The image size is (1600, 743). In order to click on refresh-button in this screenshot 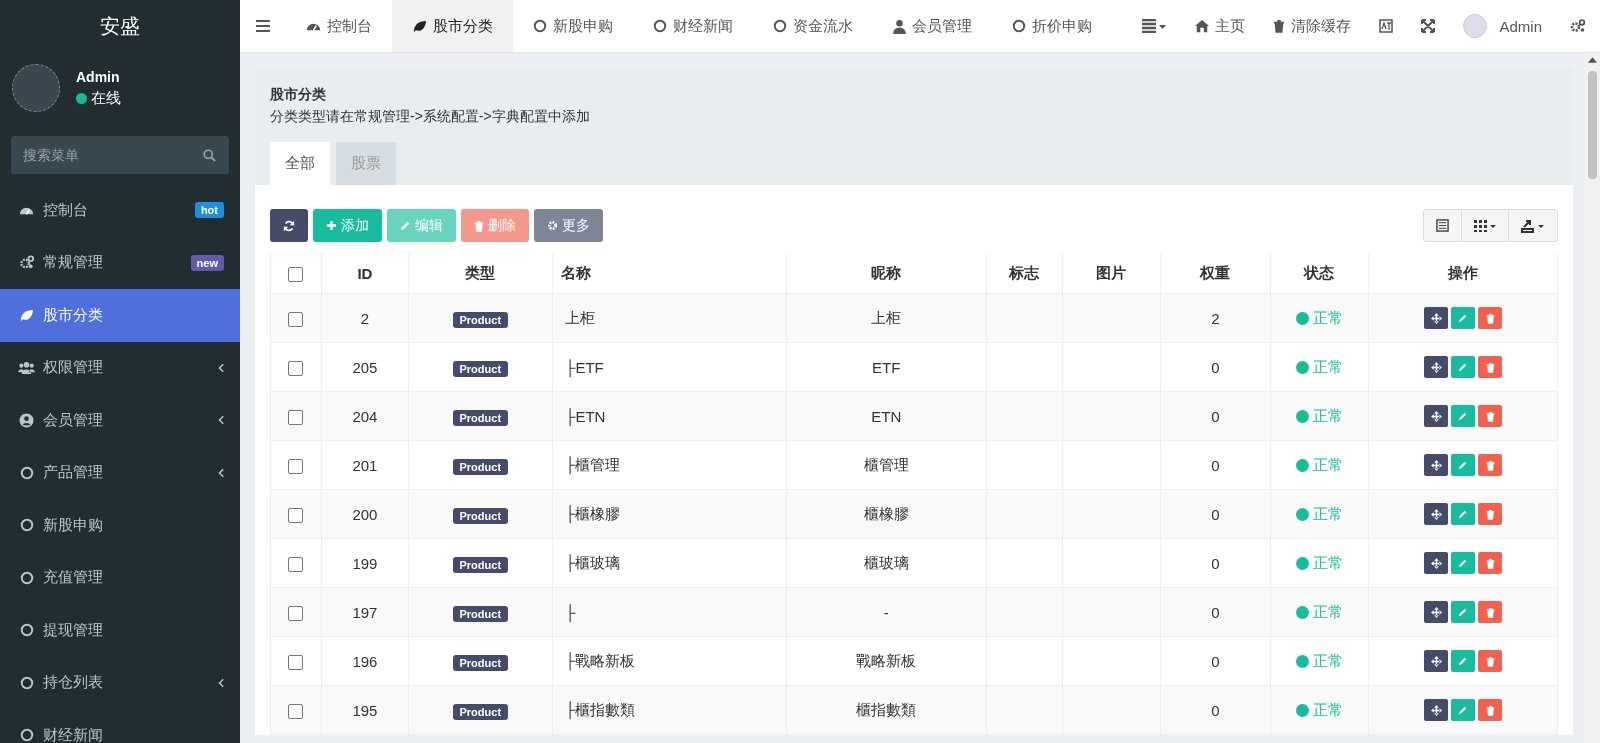, I will do `click(289, 225)`.